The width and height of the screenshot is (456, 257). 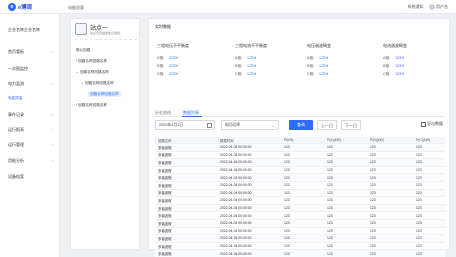 I want to click on sidebar-item-diagram: 一次图监控, so click(x=18, y=69).